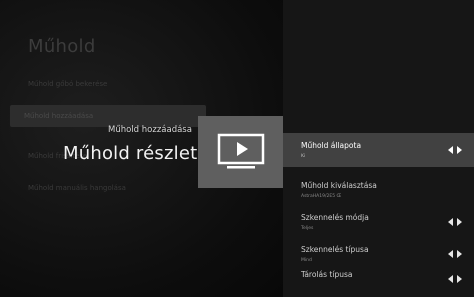  I want to click on page-title: Műhold részlet, so click(130, 153).